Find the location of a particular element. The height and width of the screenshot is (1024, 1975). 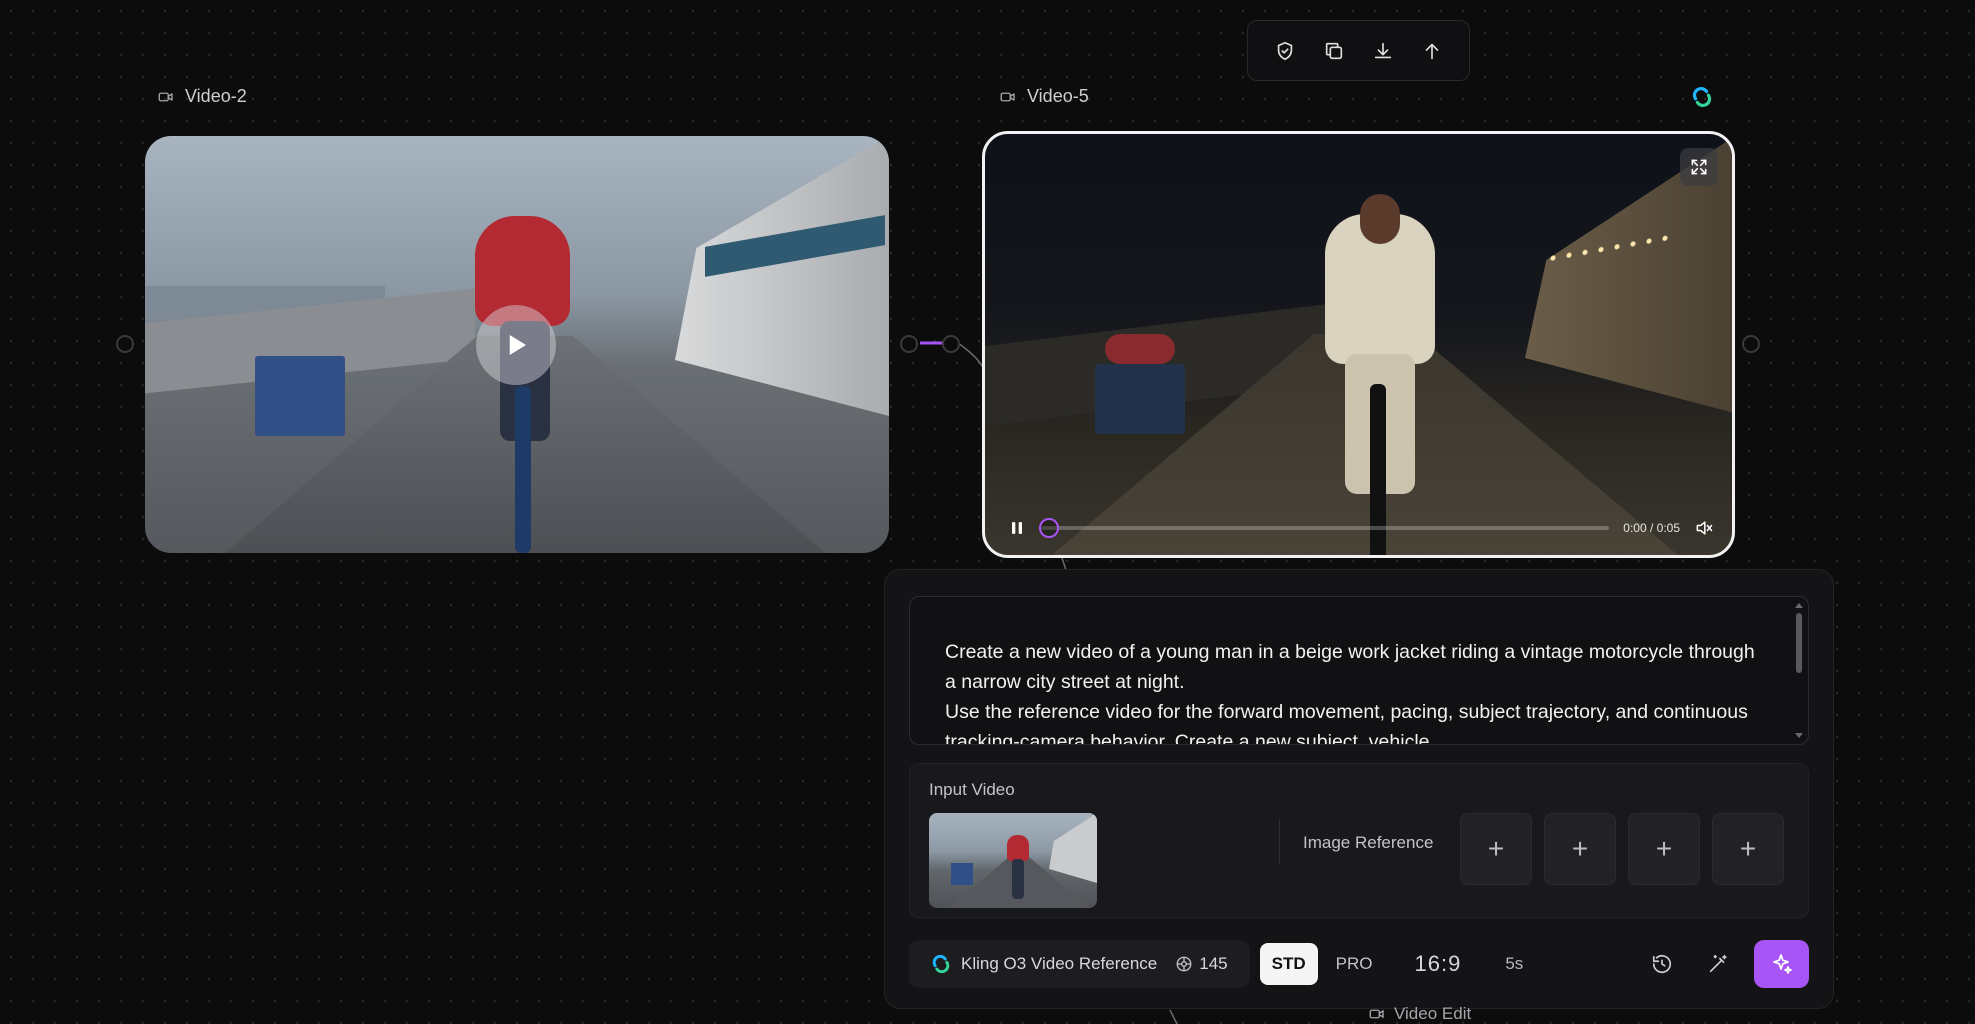

scroll-down-icon is located at coordinates (1799, 735).